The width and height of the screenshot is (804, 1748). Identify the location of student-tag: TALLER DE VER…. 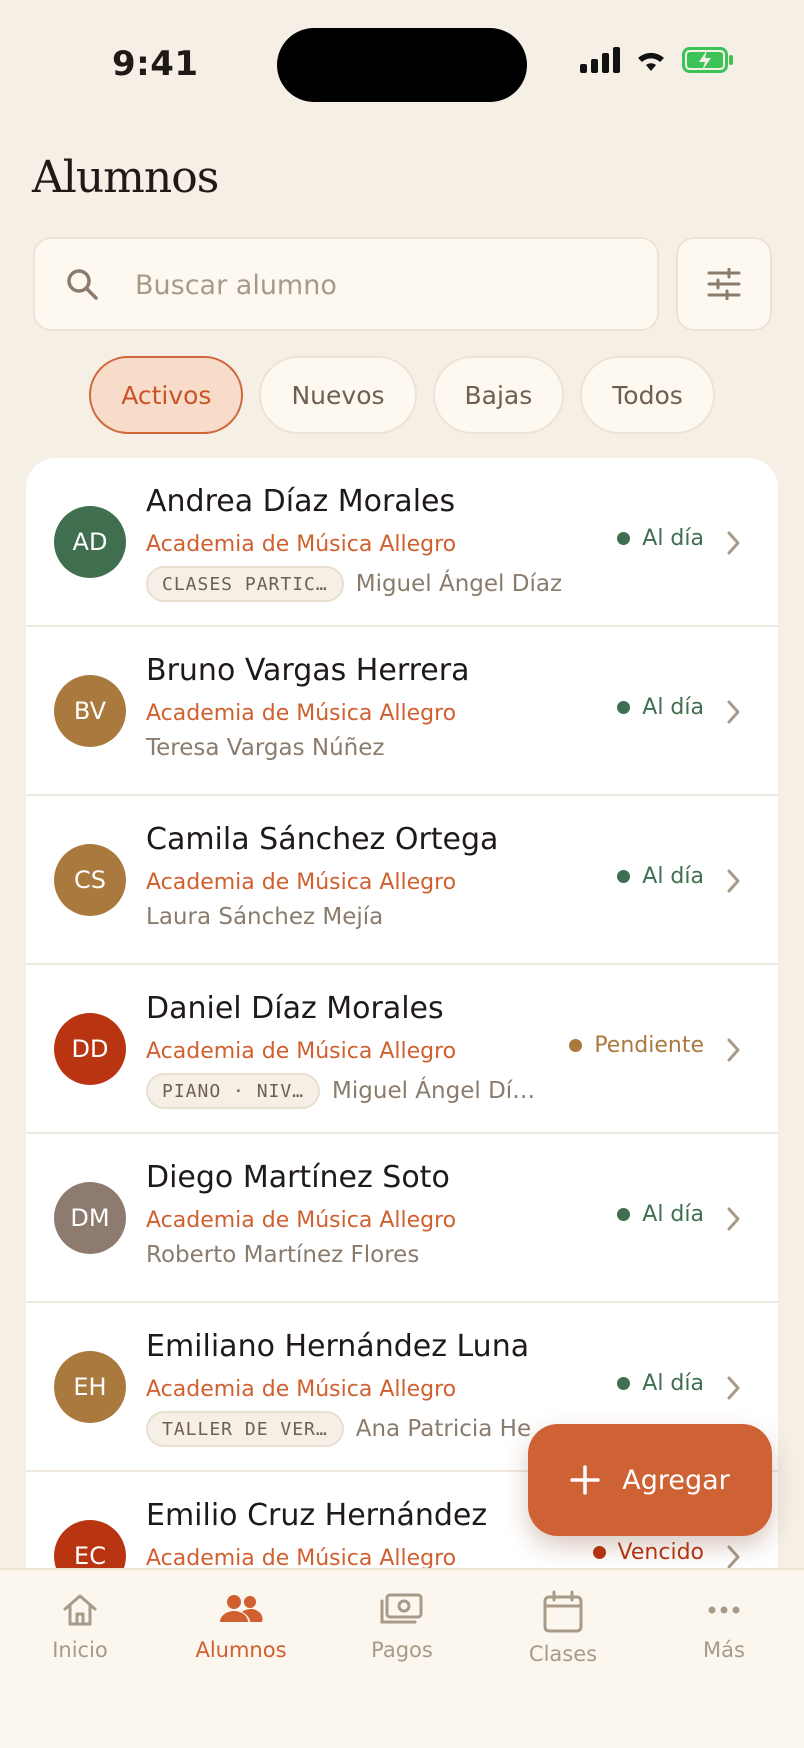
(245, 1429).